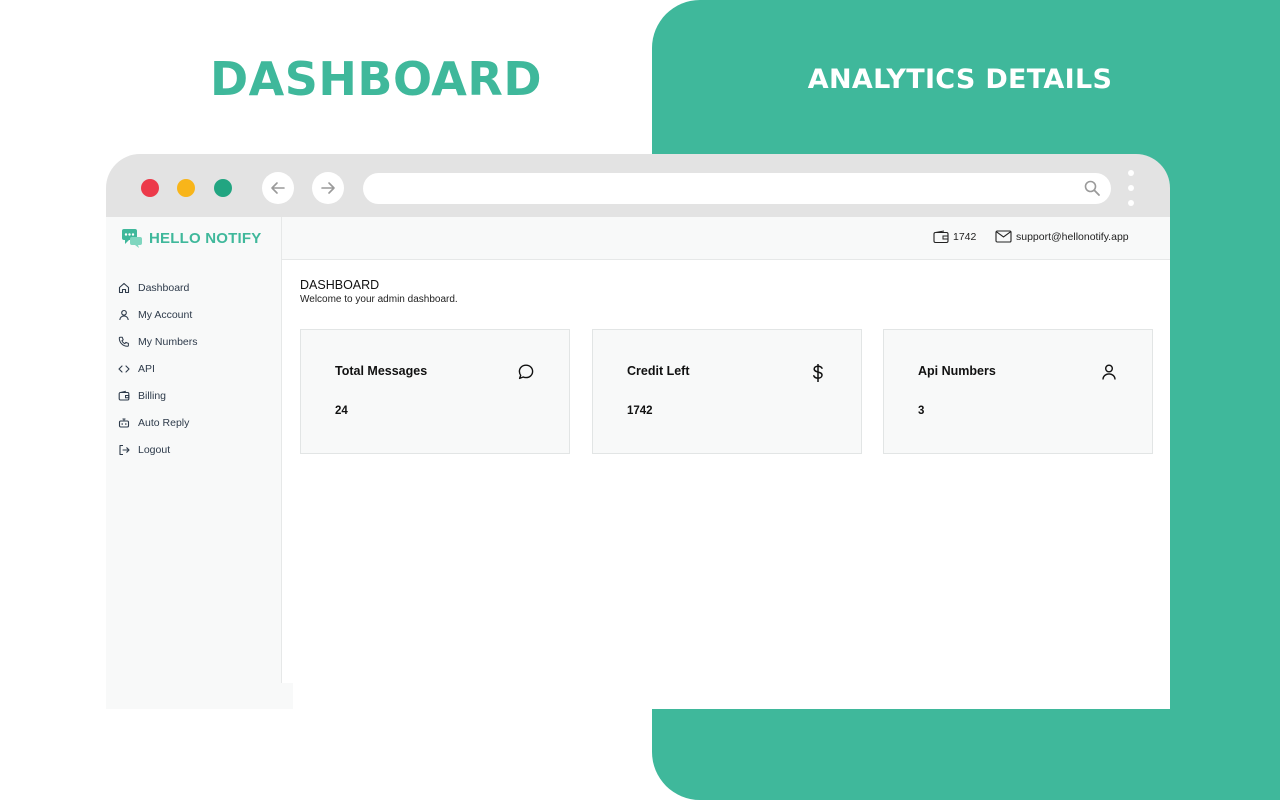 This screenshot has height=800, width=1280. Describe the element at coordinates (381, 371) in the screenshot. I see `stat-card-label: Total Messages` at that location.